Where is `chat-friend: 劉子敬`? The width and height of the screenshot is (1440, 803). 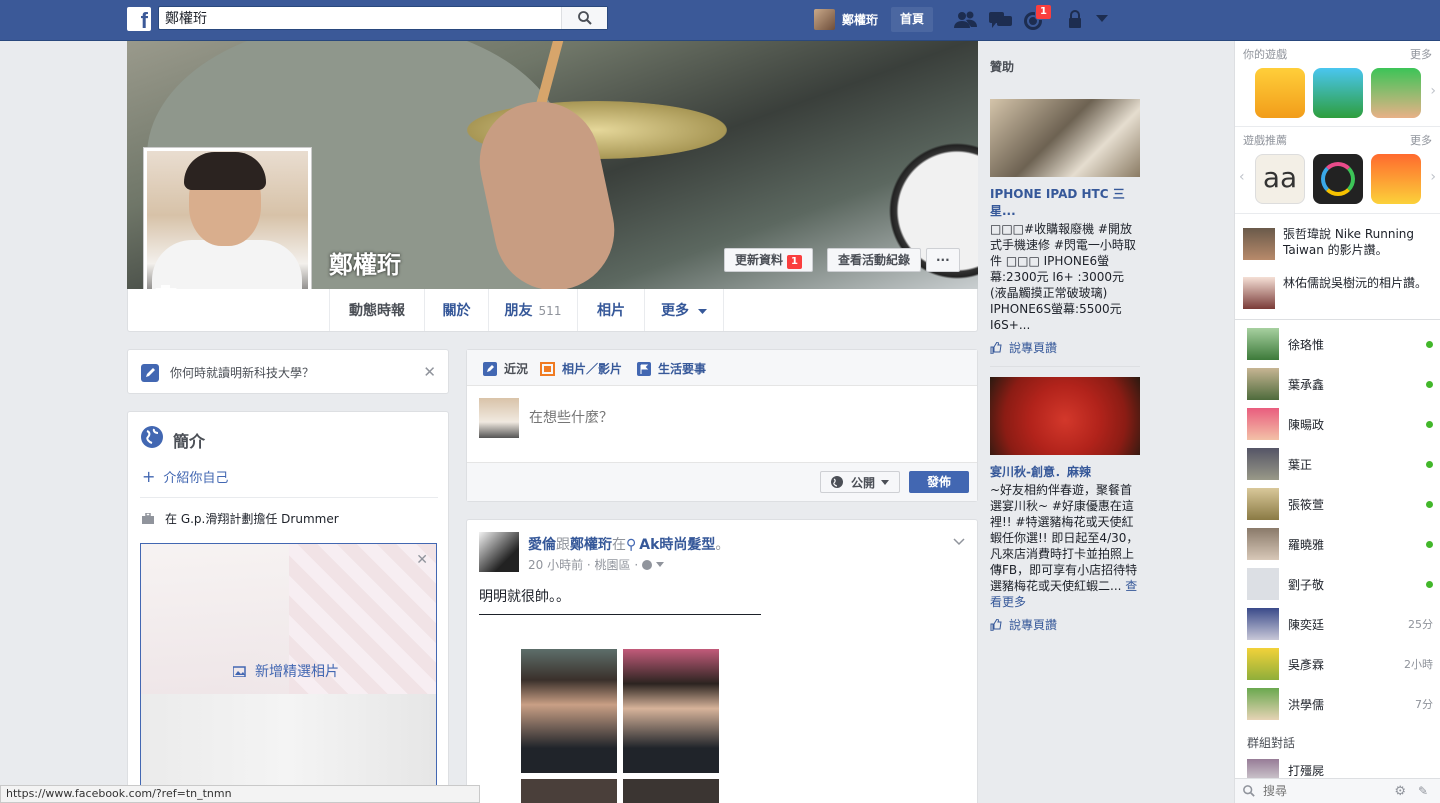
chat-friend: 劉子敬 is located at coordinates (1340, 584).